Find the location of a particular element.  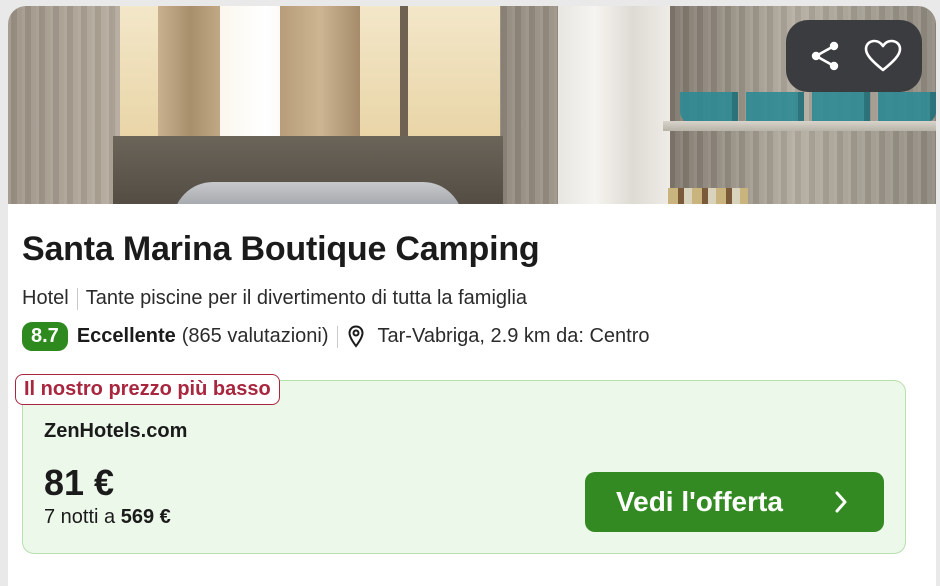

view-offer-button: Vedi l'offerta is located at coordinates (734, 502).